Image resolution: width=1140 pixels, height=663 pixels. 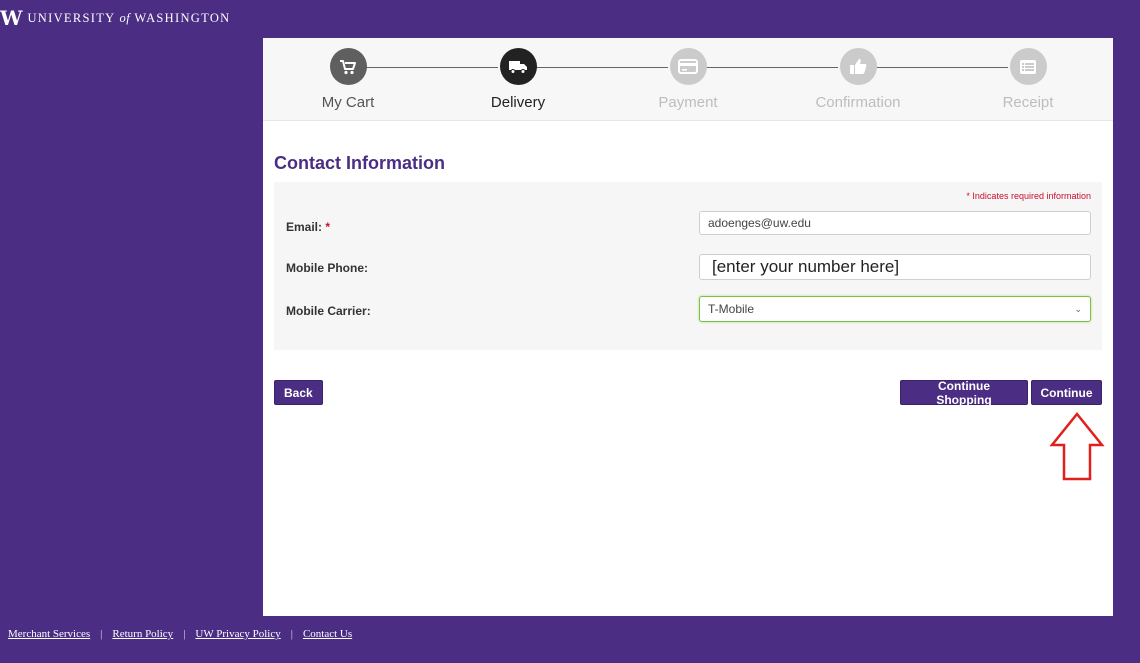 What do you see at coordinates (1077, 446) in the screenshot?
I see `annotation-arrow-icon` at bounding box center [1077, 446].